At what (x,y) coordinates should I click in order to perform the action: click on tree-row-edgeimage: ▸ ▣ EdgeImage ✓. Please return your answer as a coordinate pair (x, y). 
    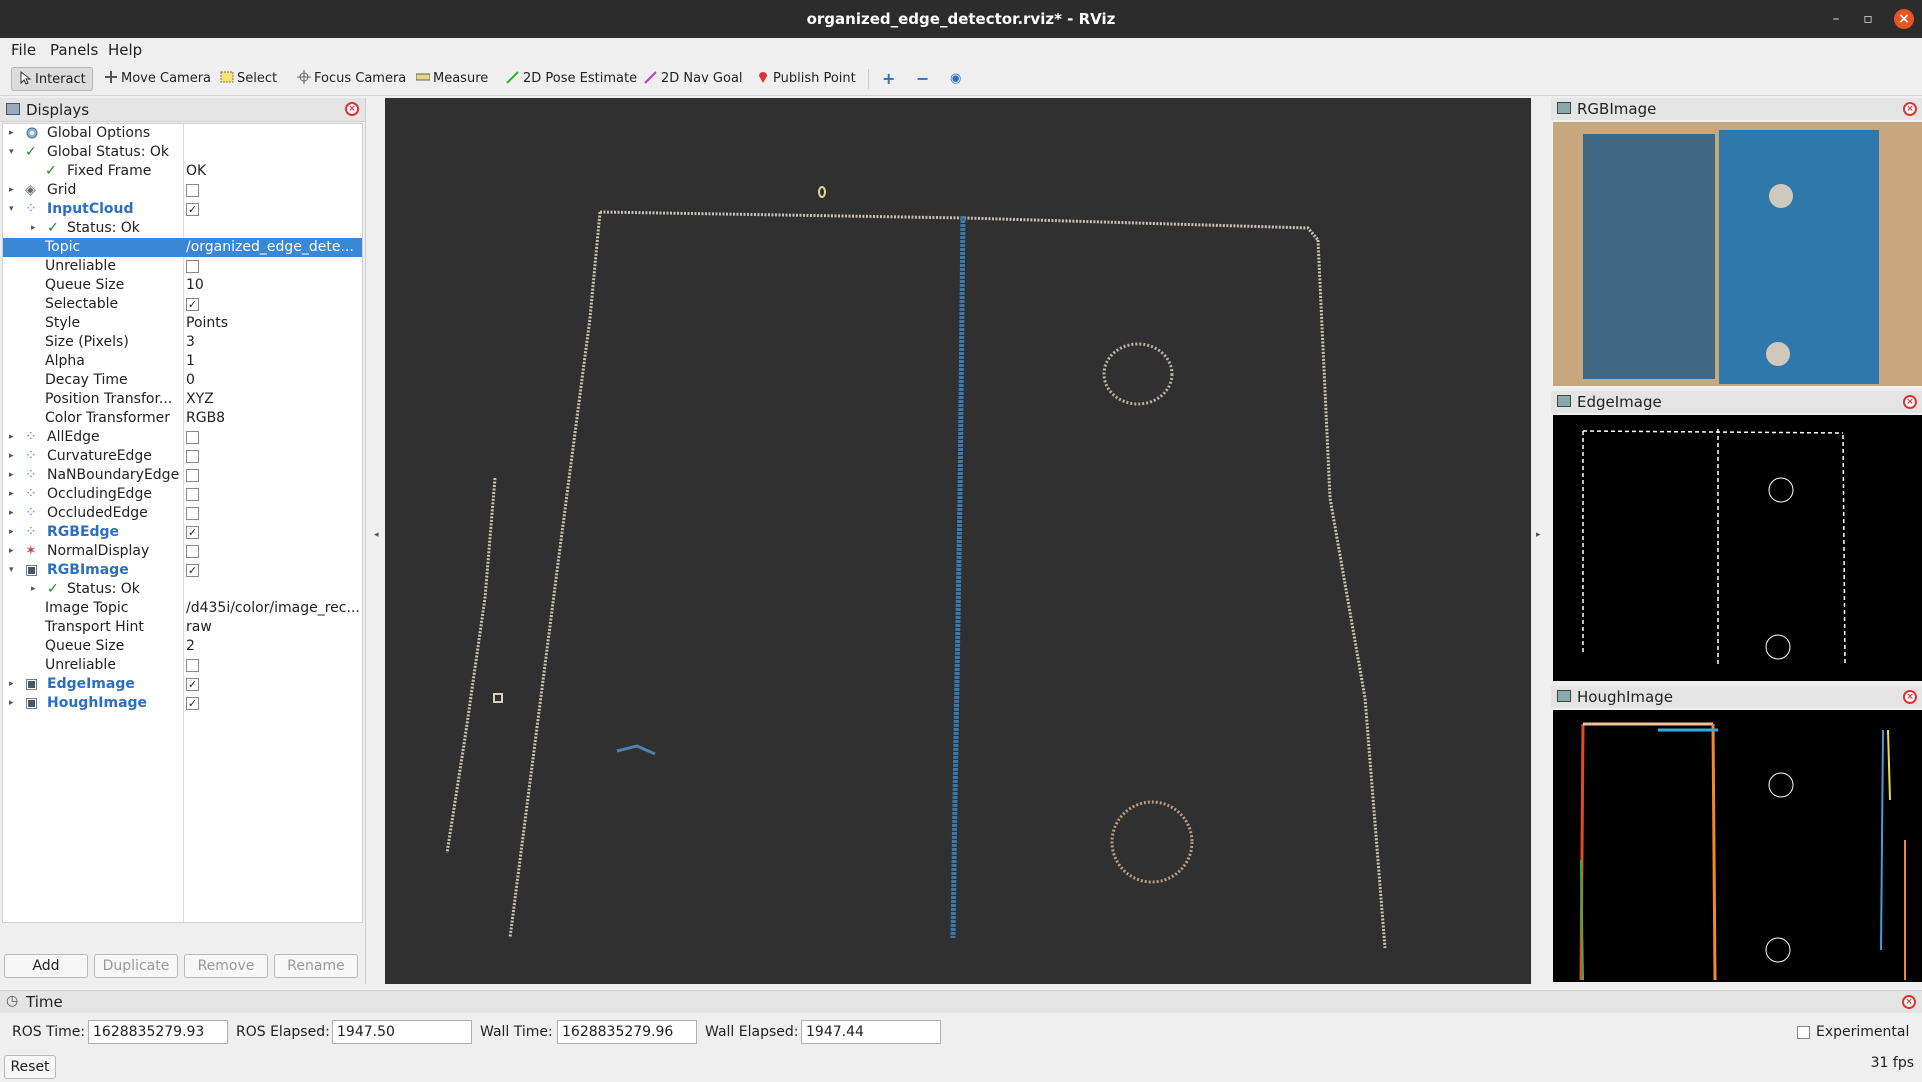
    Looking at the image, I should click on (182, 684).